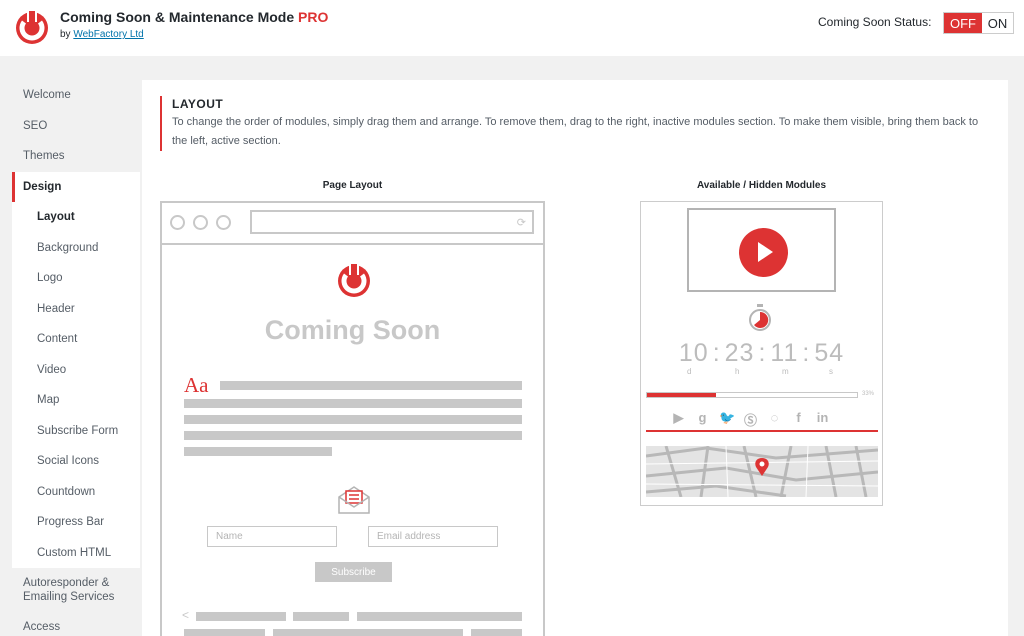 The height and width of the screenshot is (636, 1024). I want to click on module-divider, so click(762, 431).